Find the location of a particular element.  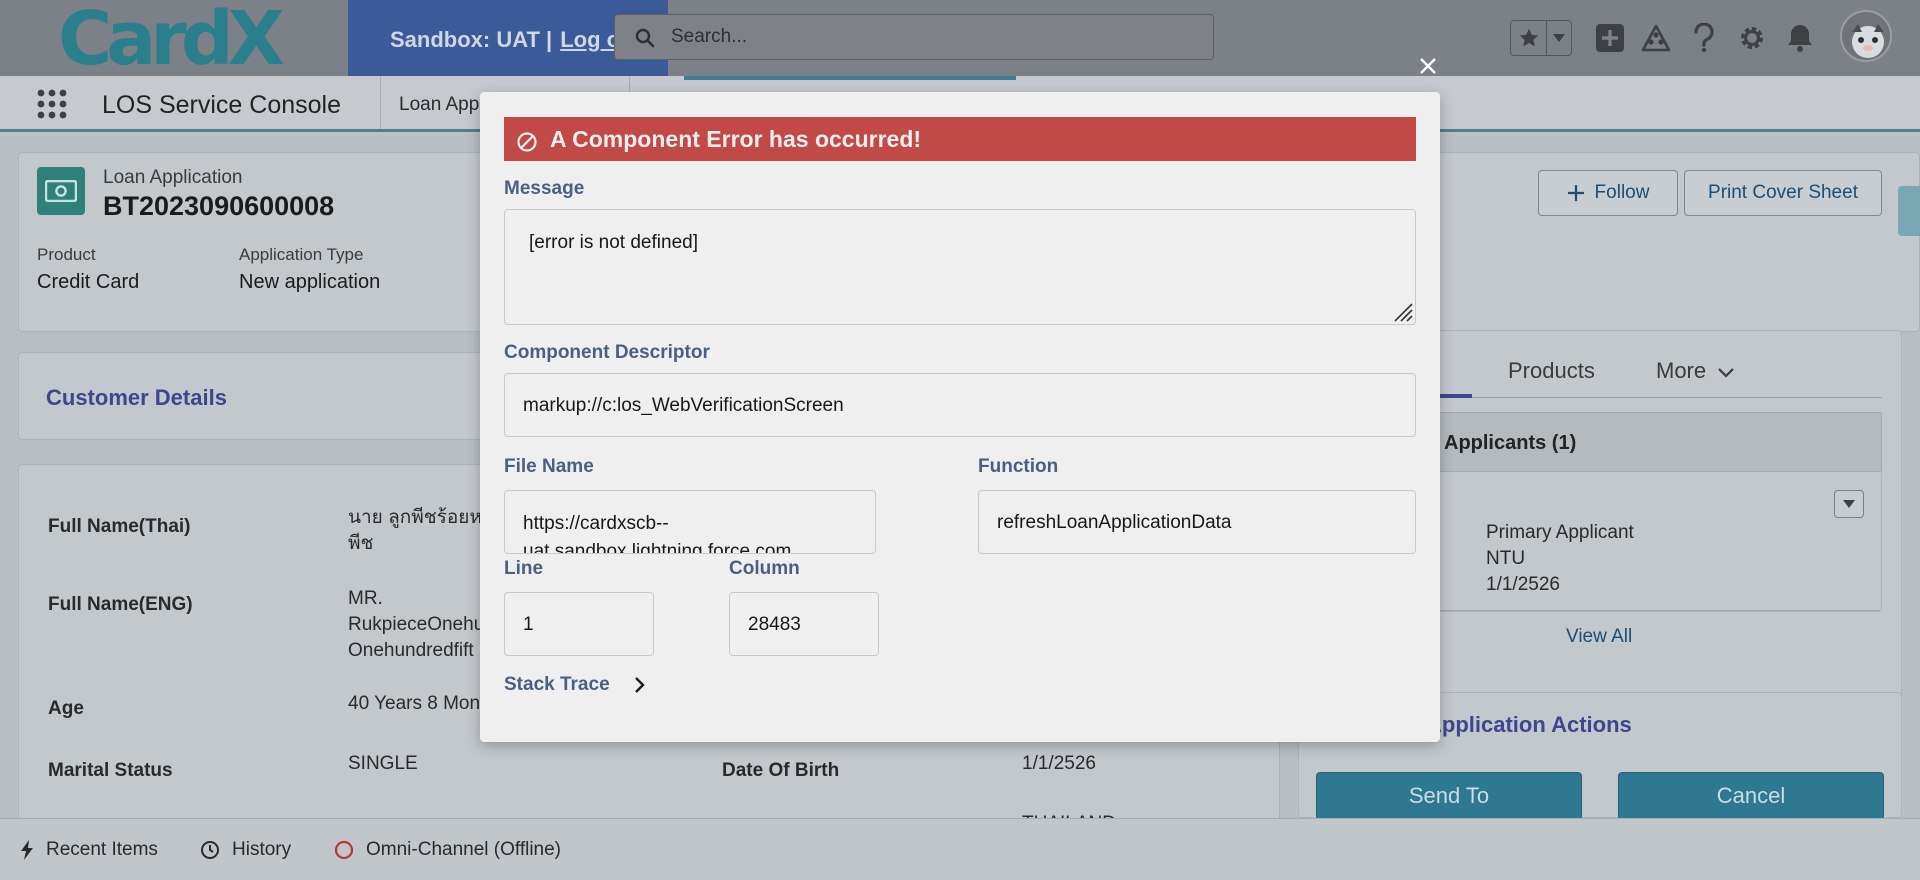

sandbox-name: Sandbox: UAT | is located at coordinates (471, 39).